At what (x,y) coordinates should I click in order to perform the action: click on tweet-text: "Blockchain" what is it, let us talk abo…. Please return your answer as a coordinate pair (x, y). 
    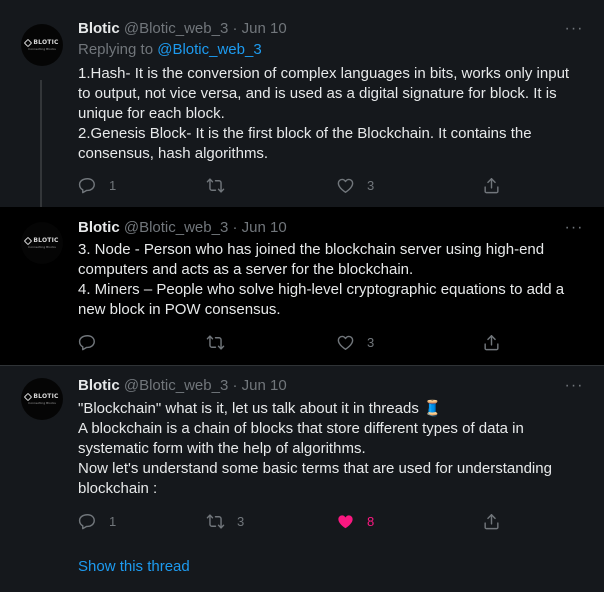
    Looking at the image, I should click on (328, 449).